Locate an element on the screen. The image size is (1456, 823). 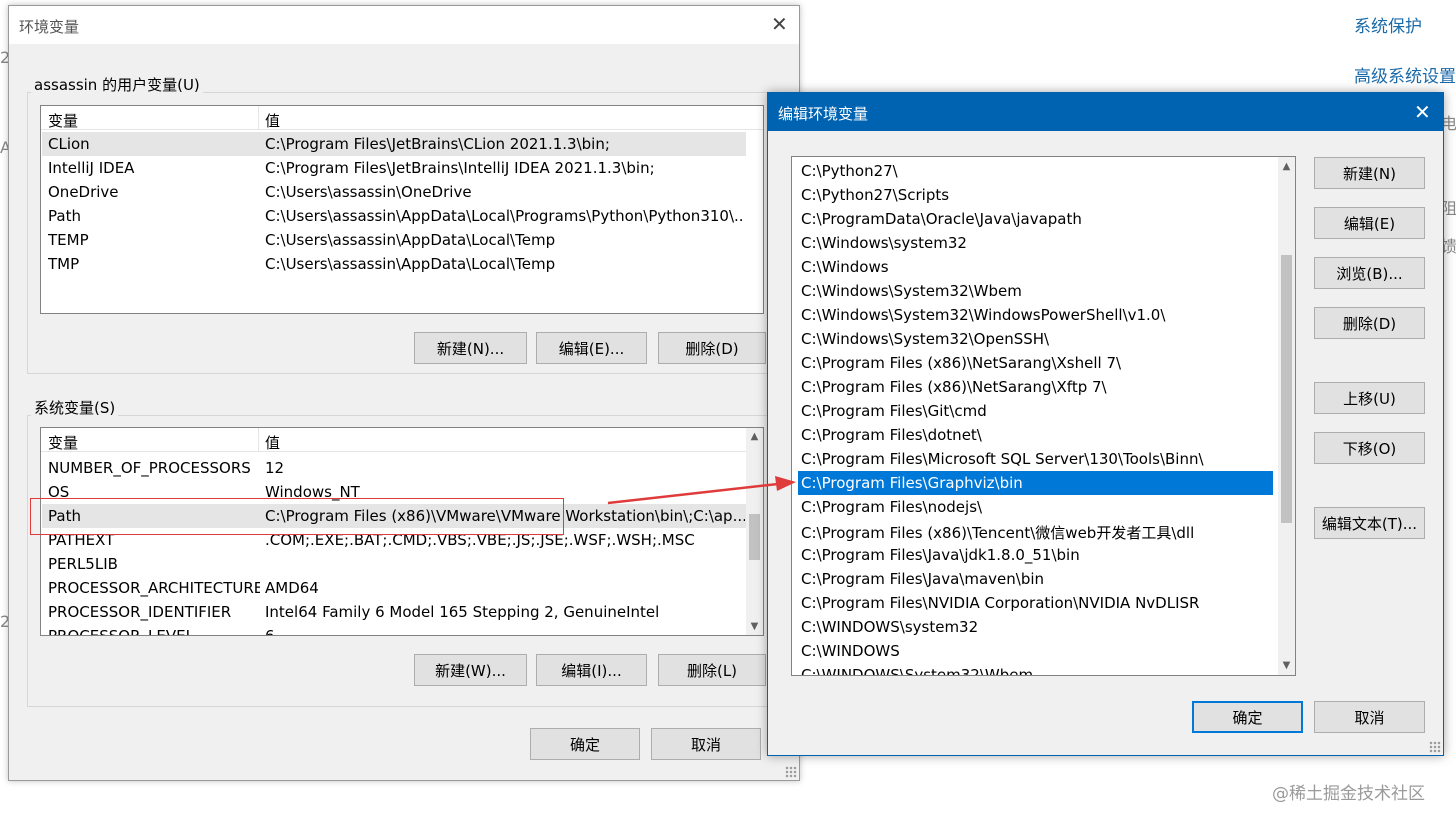
table-row: PROCESSOR_LEVEL 6 is located at coordinates (394, 630).